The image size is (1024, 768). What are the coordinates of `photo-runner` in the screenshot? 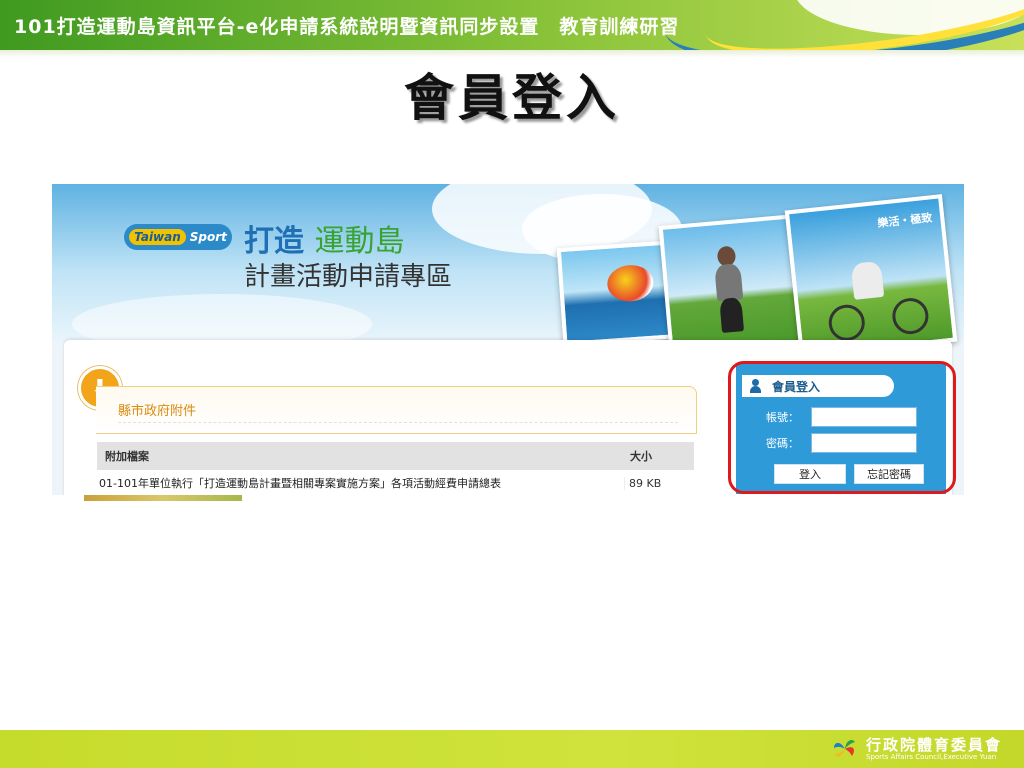 It's located at (731, 285).